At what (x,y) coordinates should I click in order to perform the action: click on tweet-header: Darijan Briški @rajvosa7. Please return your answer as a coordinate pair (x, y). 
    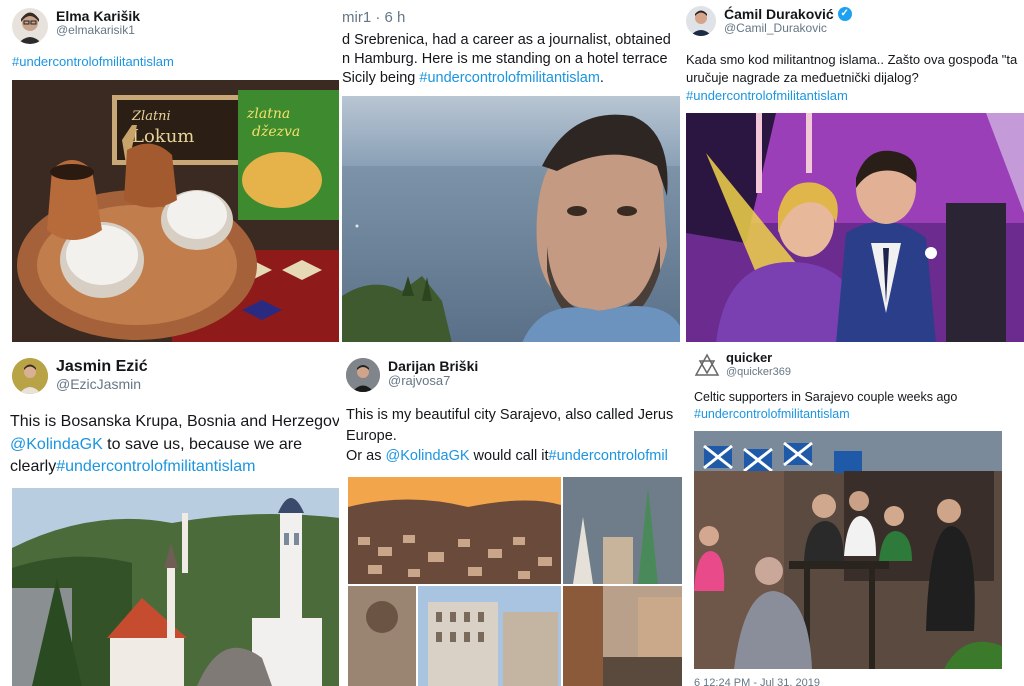
    Looking at the image, I should click on (412, 375).